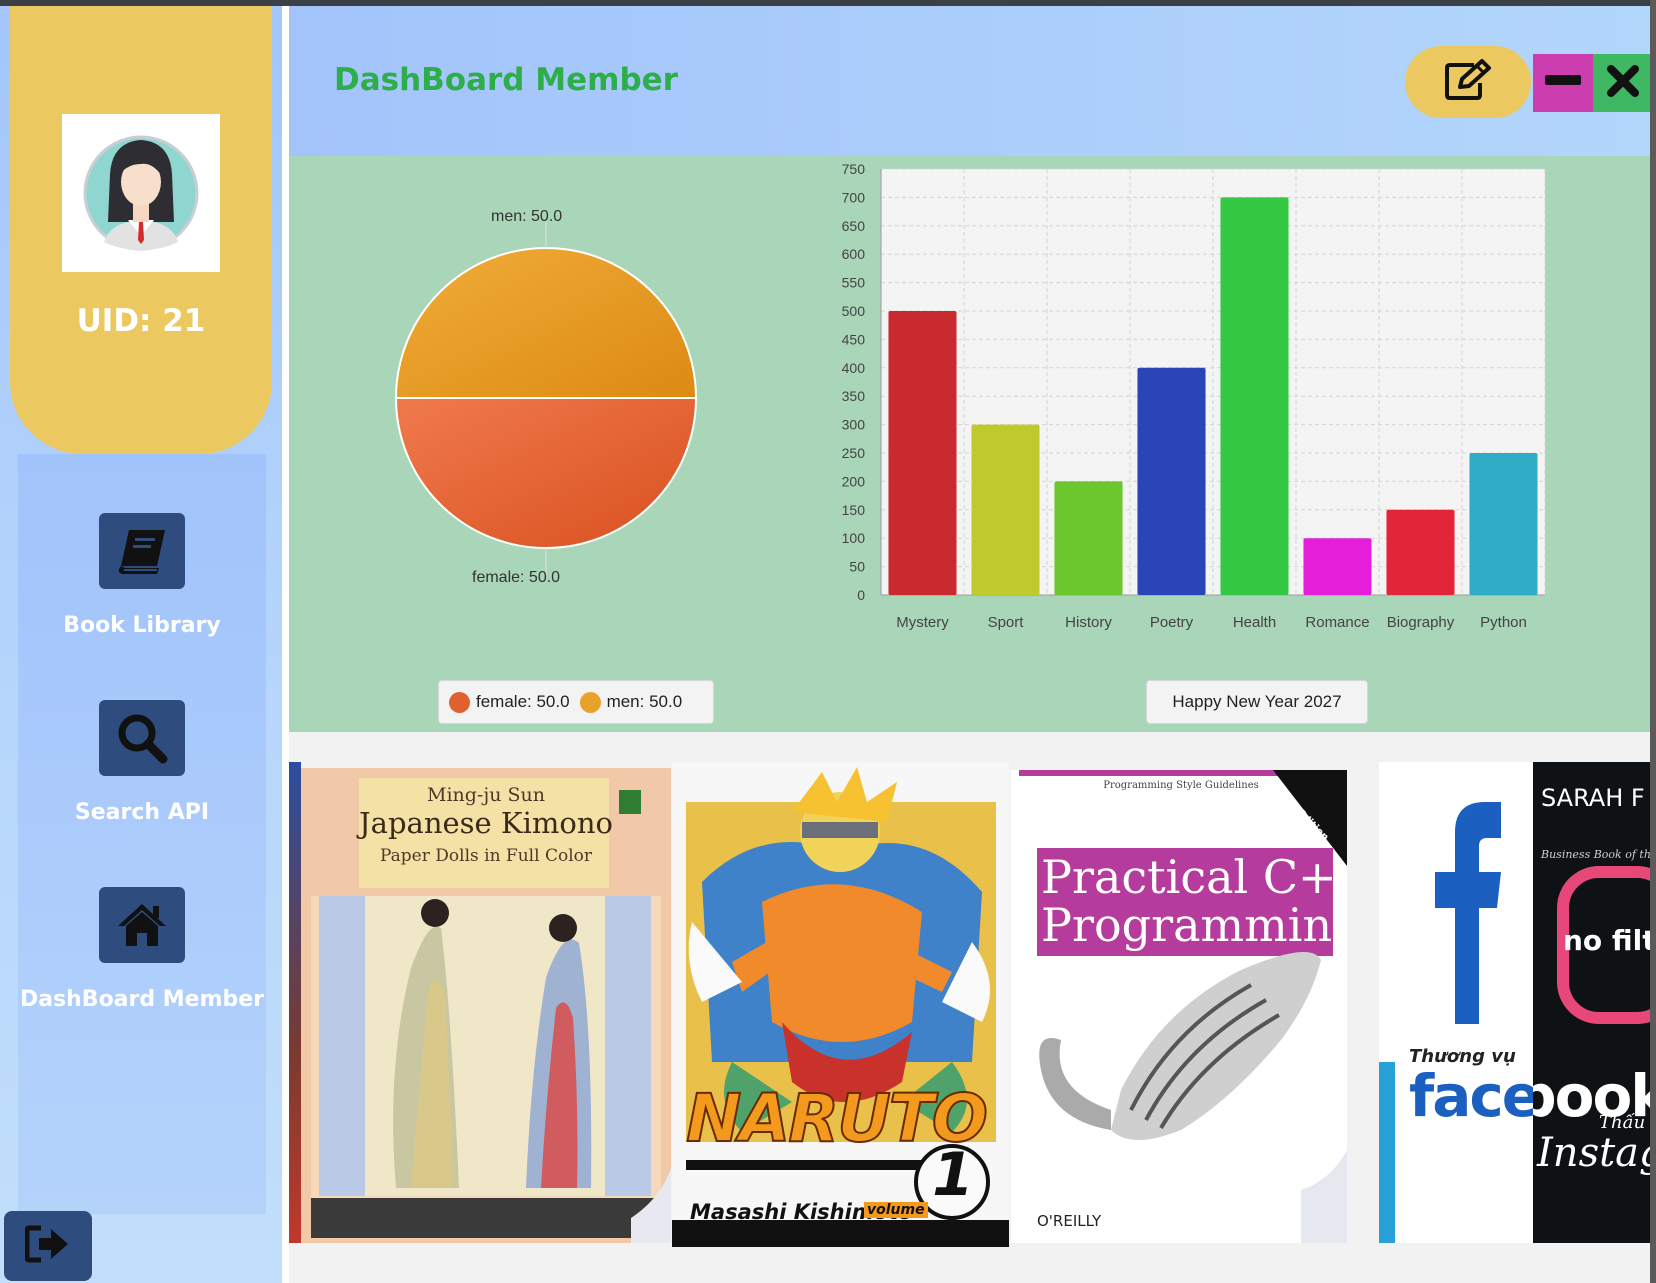  Describe the element at coordinates (1254, 622) in the screenshot. I see `x-tick-label: Health` at that location.